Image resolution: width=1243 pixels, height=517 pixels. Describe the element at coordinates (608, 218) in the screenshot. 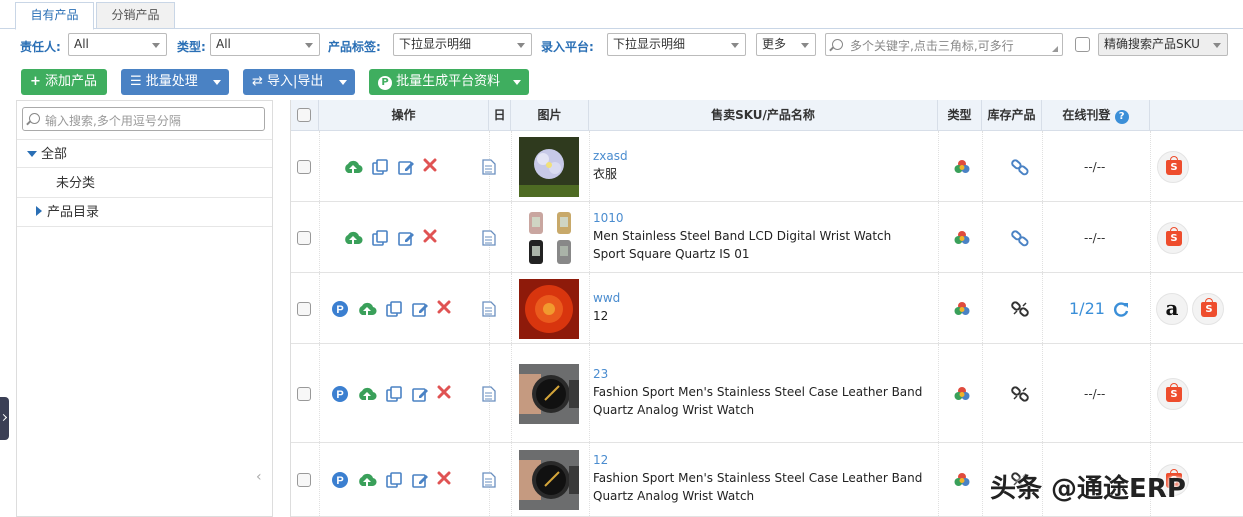

I see `product-sku-link: 1010` at that location.